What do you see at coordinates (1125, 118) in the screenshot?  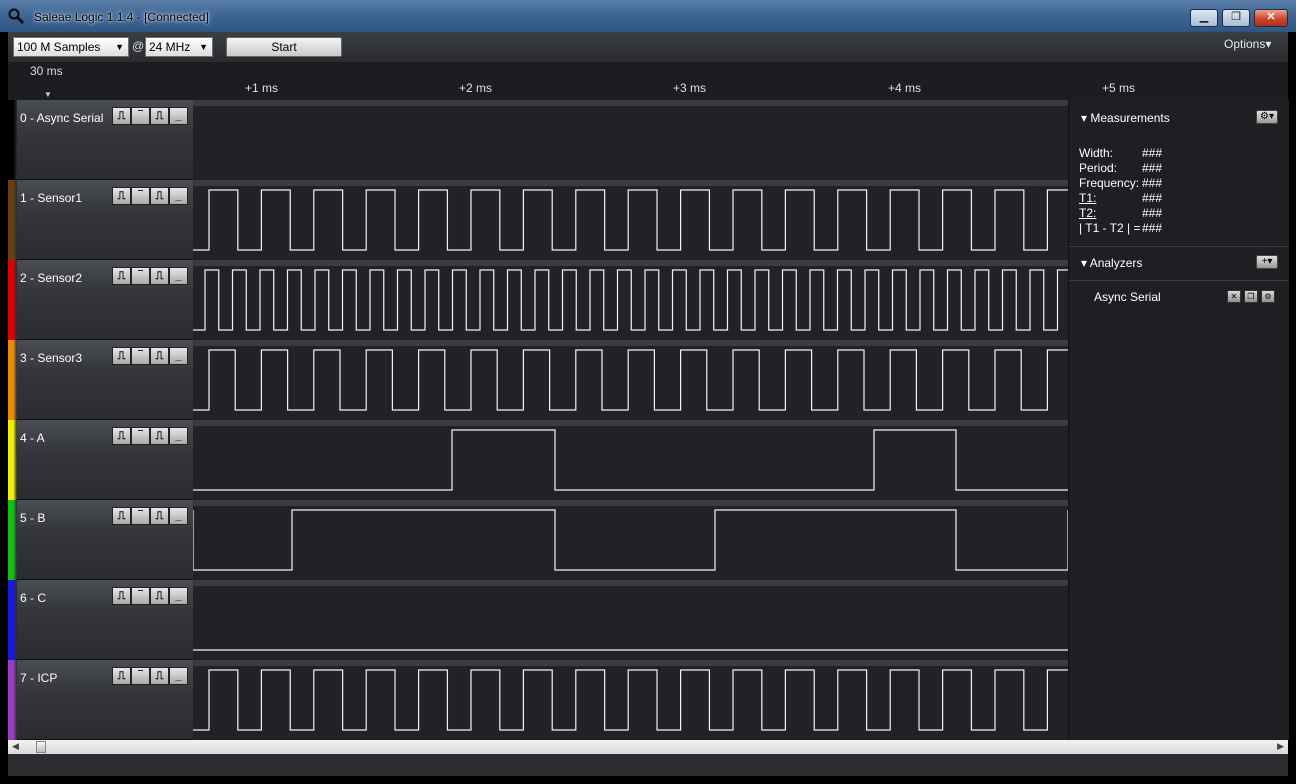 I see `measurements-header: ▾ Measurements` at bounding box center [1125, 118].